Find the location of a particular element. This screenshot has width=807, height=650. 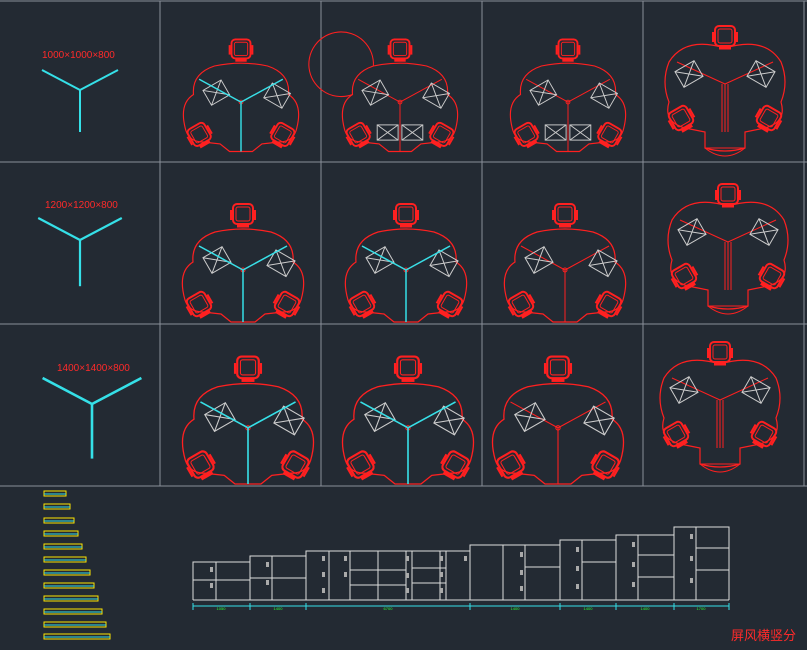

dimension-labels: 1050 1400 6700 1400 1400 1400 1700 is located at coordinates (462, 608).